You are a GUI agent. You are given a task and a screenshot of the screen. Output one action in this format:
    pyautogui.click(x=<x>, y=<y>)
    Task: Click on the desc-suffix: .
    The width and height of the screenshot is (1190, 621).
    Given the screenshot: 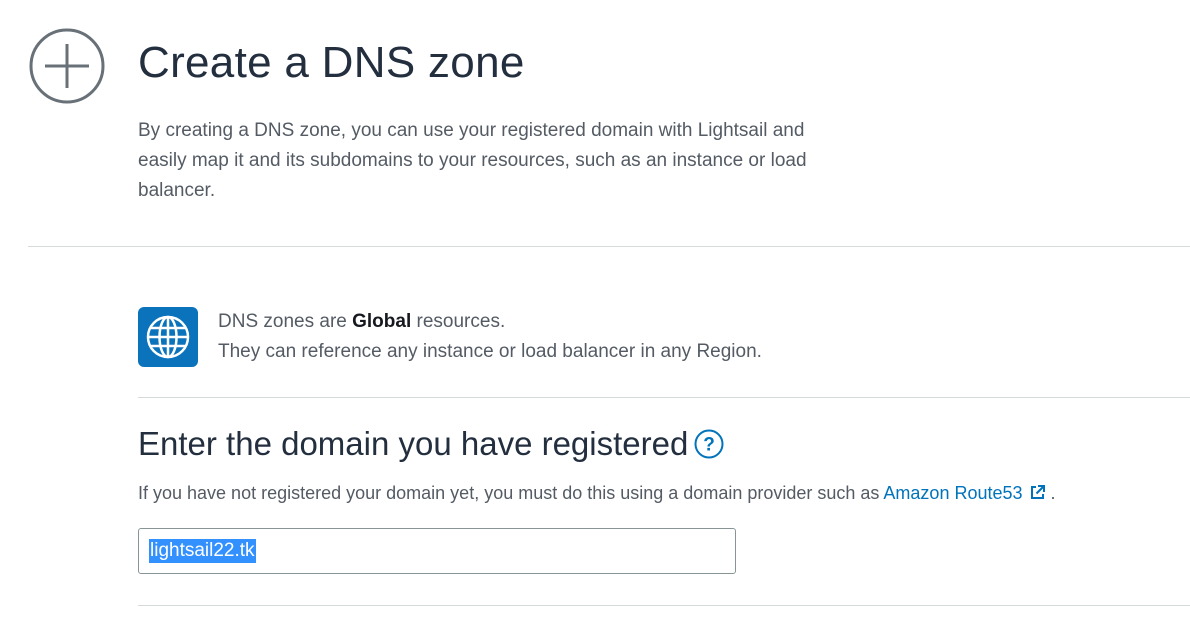 What is the action you would take?
    pyautogui.click(x=1050, y=493)
    